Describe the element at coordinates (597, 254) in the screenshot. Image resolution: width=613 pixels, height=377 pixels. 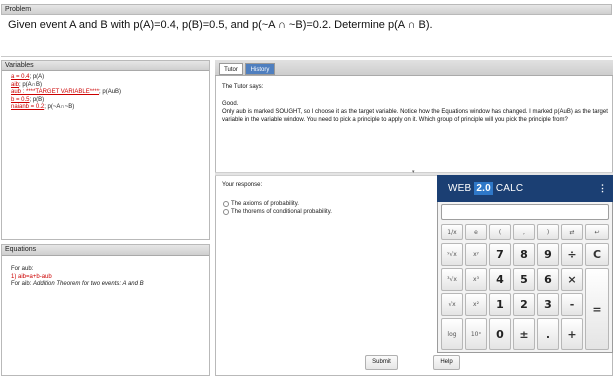
I see `key-clear: C` at that location.